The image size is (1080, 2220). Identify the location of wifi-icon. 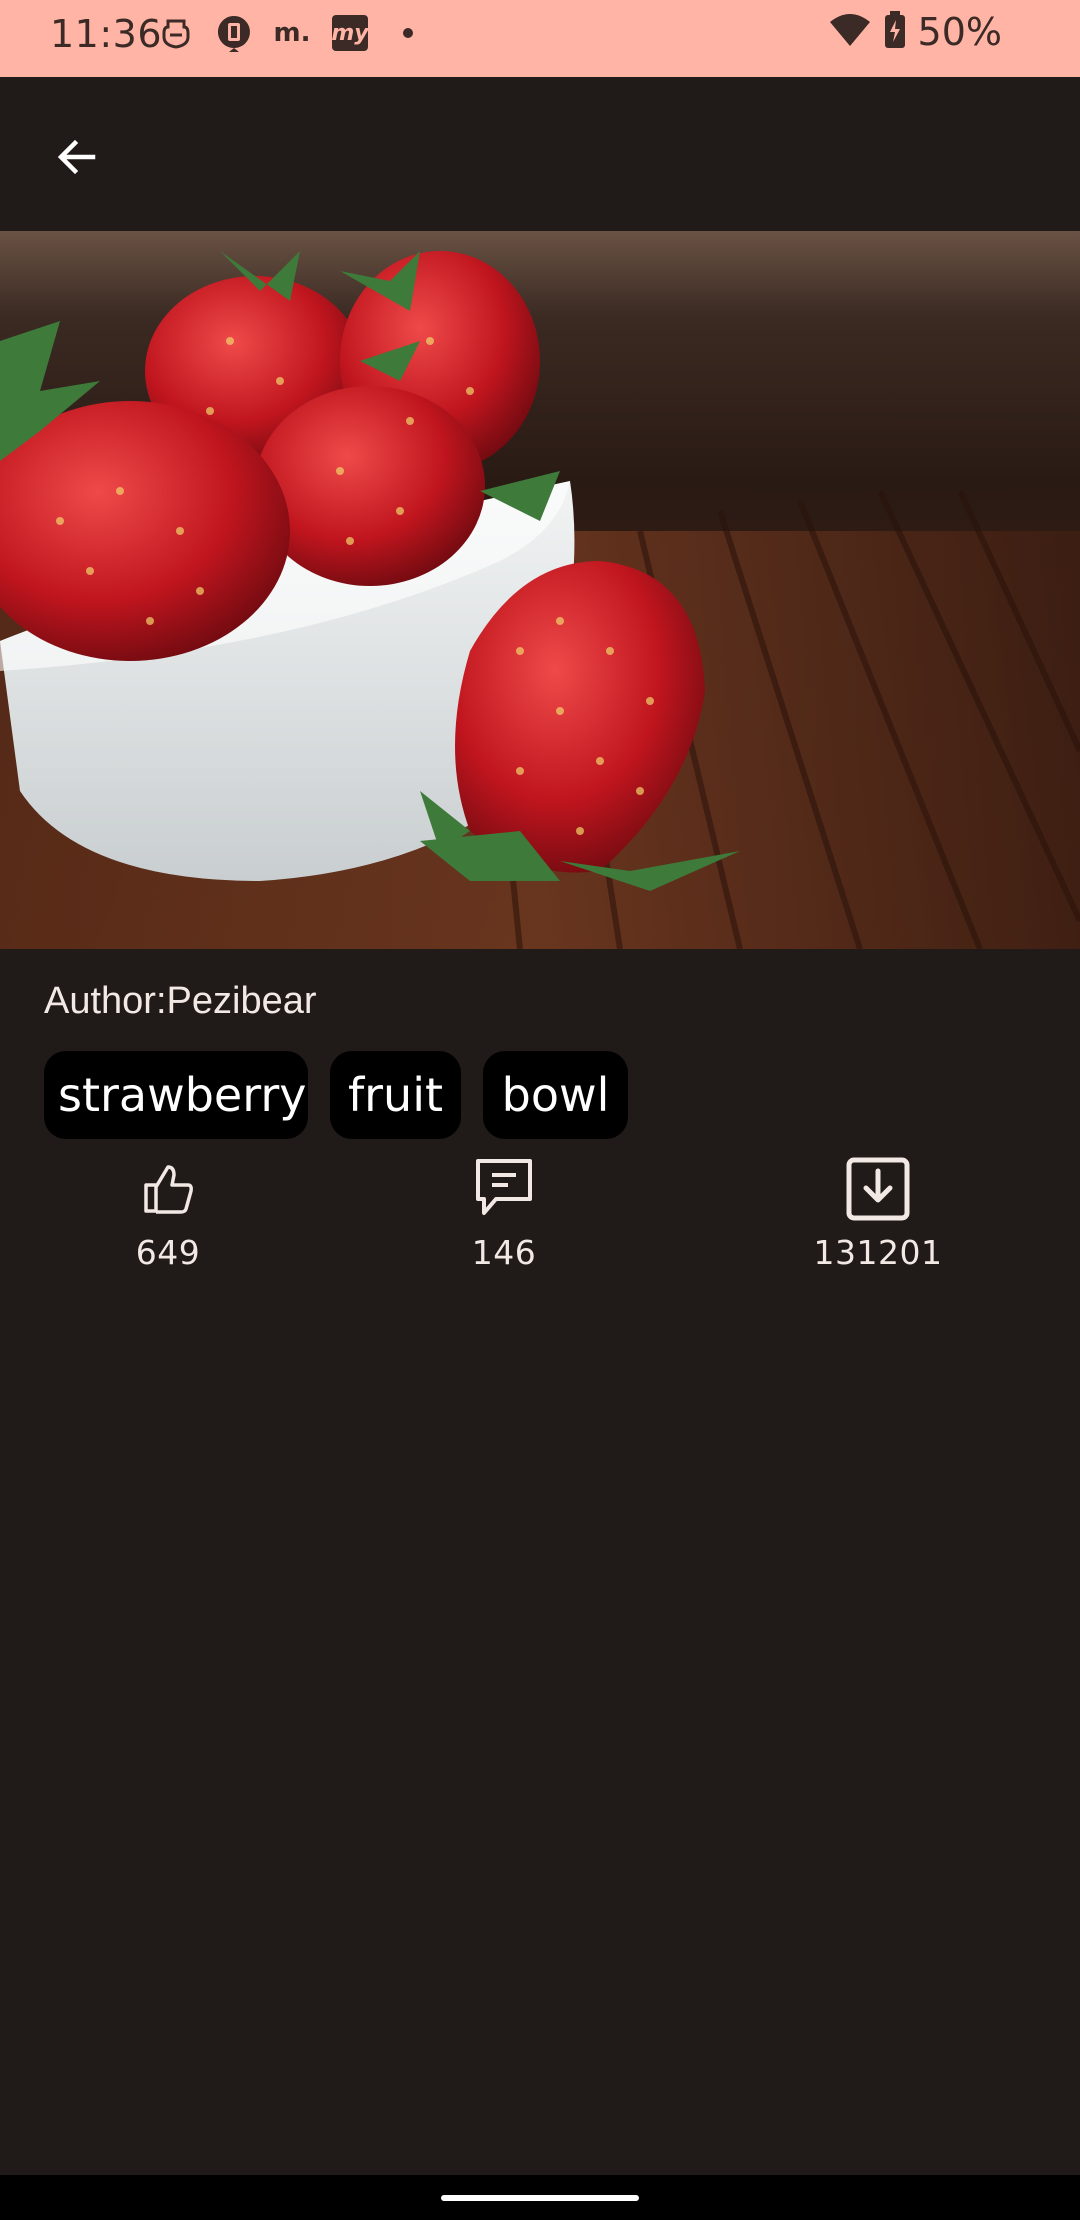
(850, 32).